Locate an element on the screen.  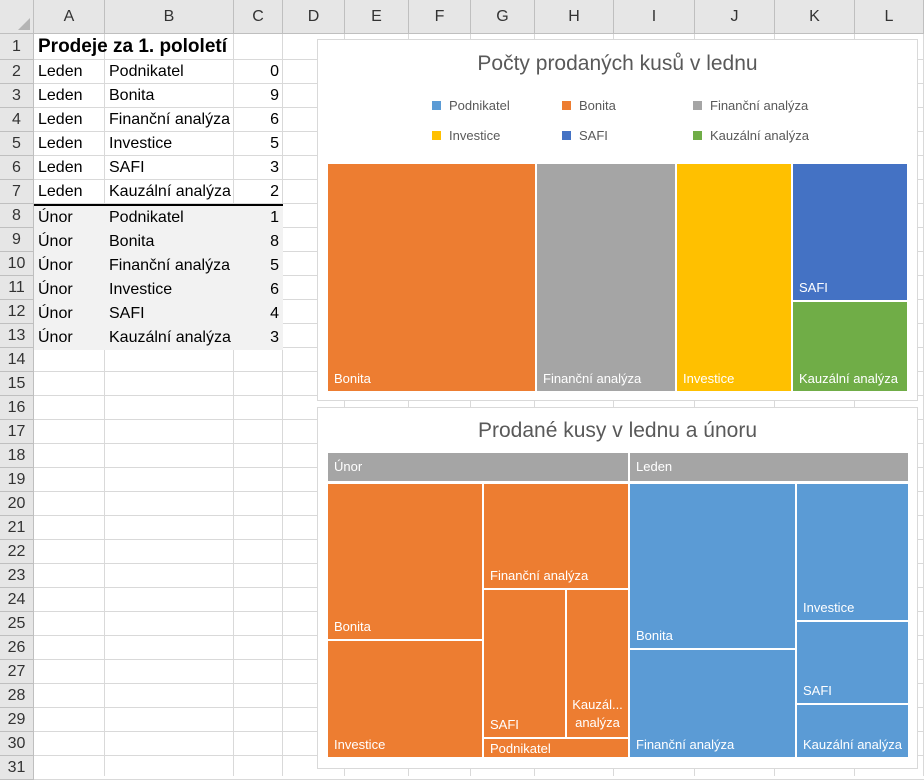
row-header-28: 28 is located at coordinates (17, 696).